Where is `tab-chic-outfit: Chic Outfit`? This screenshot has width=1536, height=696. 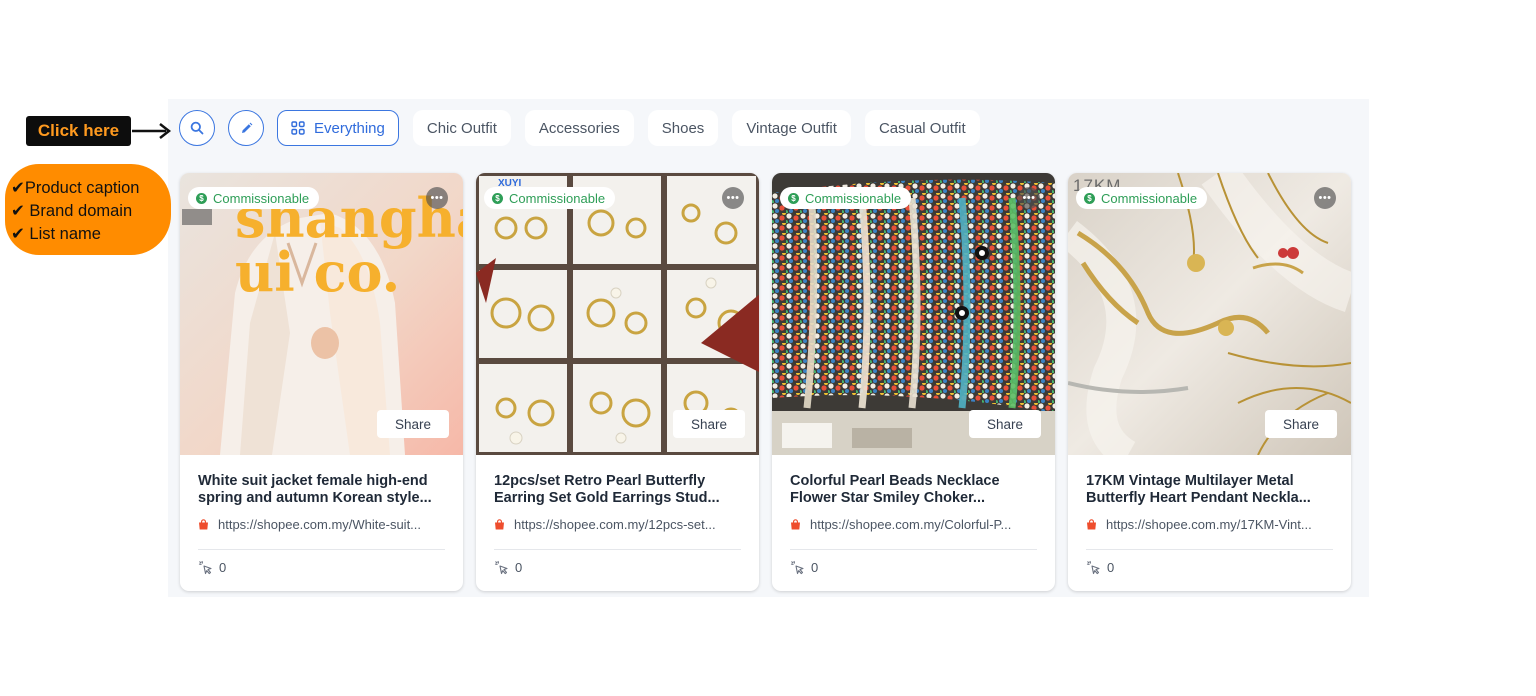 tab-chic-outfit: Chic Outfit is located at coordinates (461, 128).